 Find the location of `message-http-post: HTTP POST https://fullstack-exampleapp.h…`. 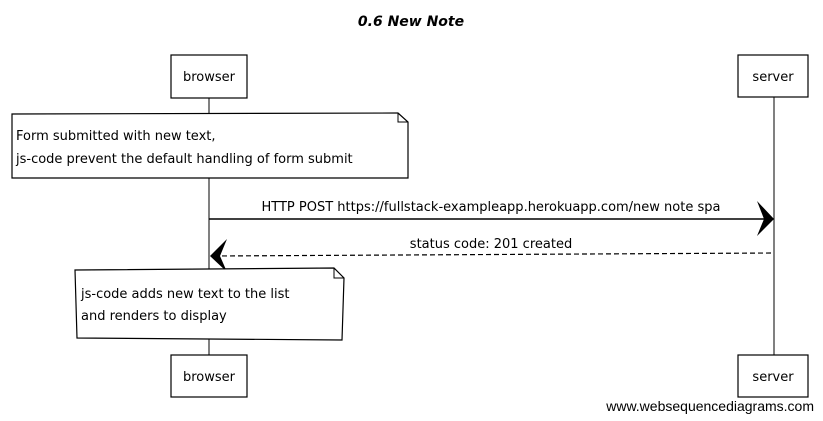

message-http-post: HTTP POST https://fullstack-exampleapp.h… is located at coordinates (491, 218).